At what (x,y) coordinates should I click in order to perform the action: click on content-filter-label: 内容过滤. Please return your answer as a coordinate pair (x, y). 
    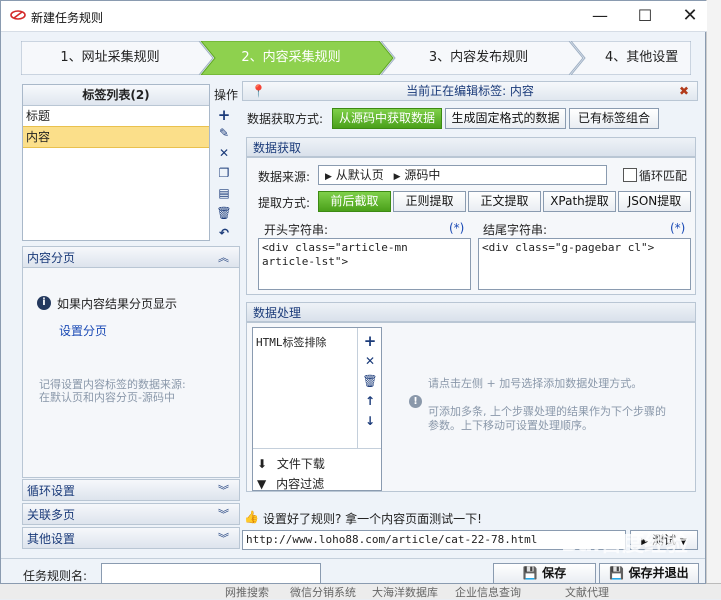
    Looking at the image, I should click on (300, 484).